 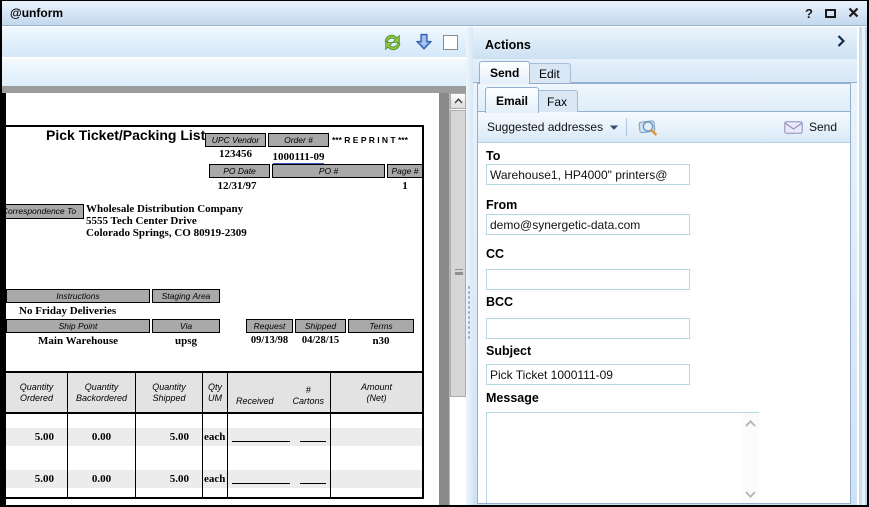 I want to click on po-number-header: PO #, so click(x=328, y=171).